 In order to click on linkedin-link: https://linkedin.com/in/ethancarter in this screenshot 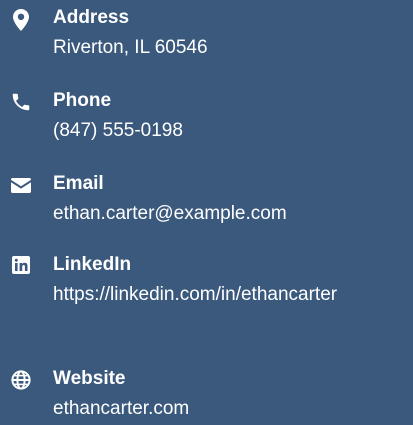, I will do `click(230, 295)`.